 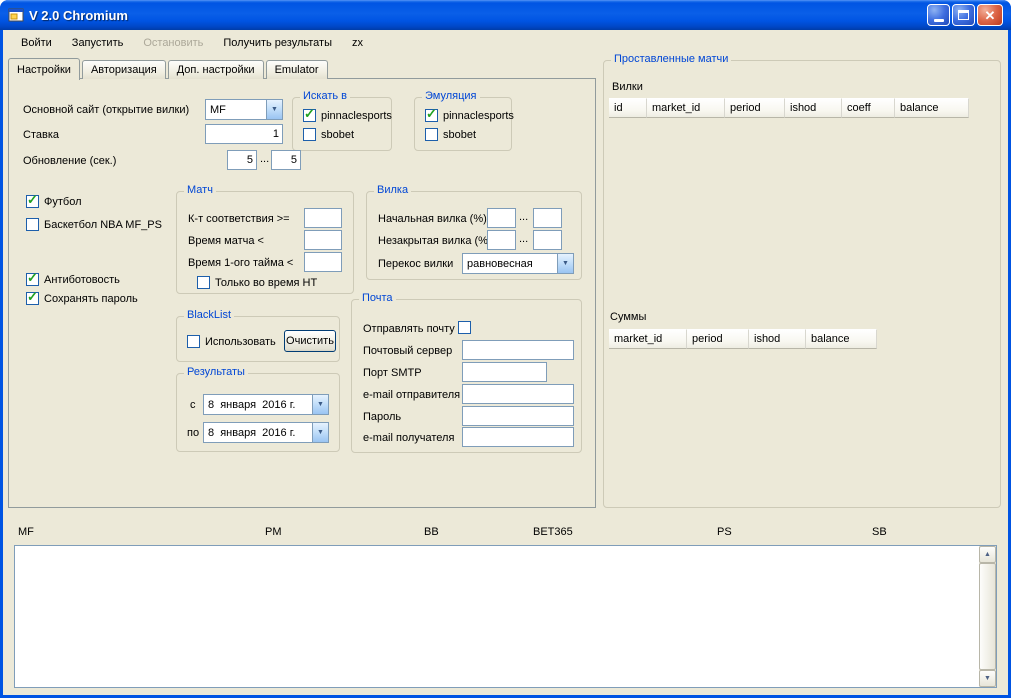 I want to click on results-group-title: Результаты, so click(x=216, y=372).